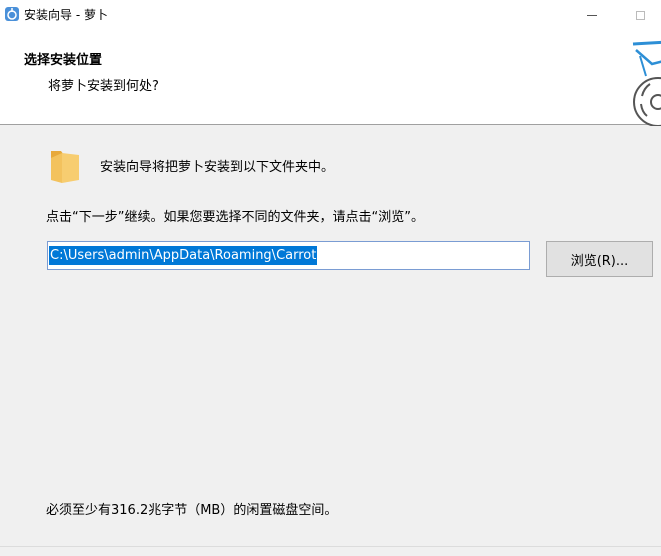  Describe the element at coordinates (65, 167) in the screenshot. I see `folder-icon` at that location.